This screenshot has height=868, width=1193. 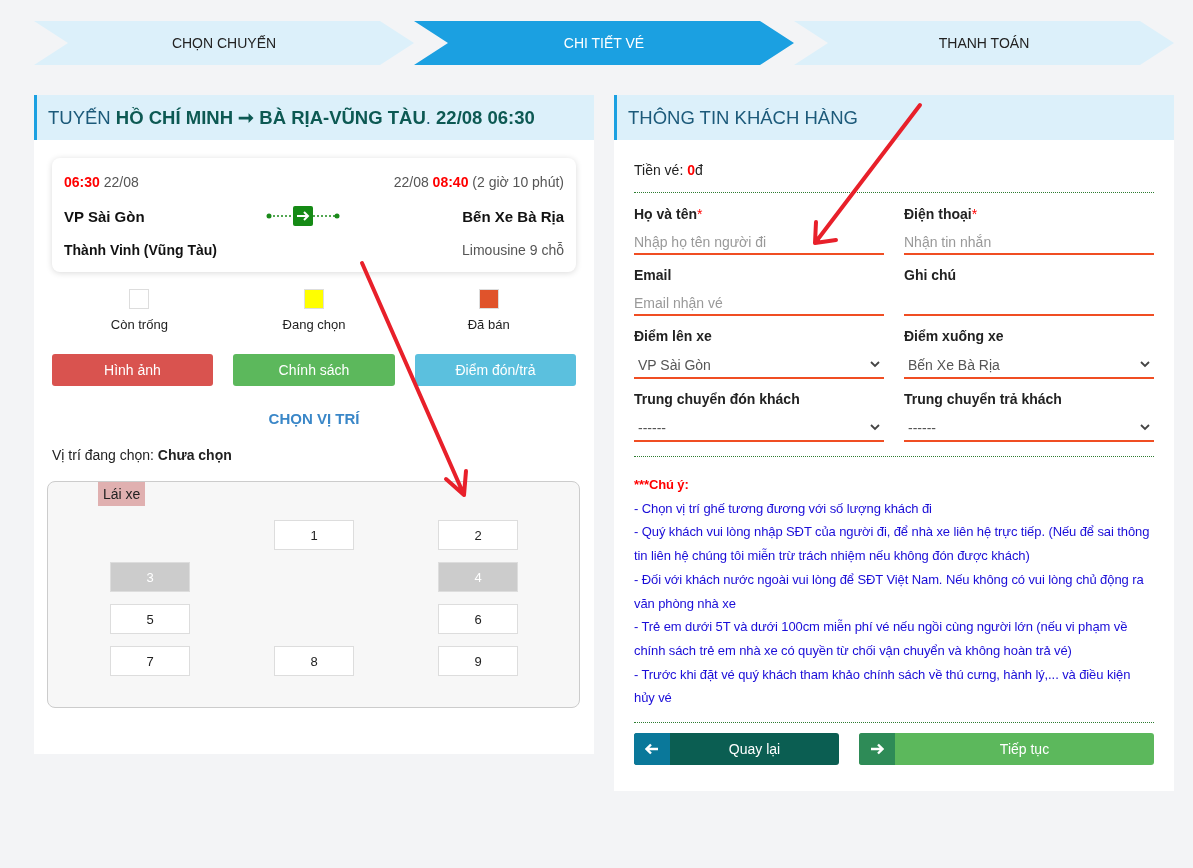 What do you see at coordinates (478, 182) in the screenshot?
I see `arrival-time: 22/08 08:40 (2 giờ 10 phút)` at bounding box center [478, 182].